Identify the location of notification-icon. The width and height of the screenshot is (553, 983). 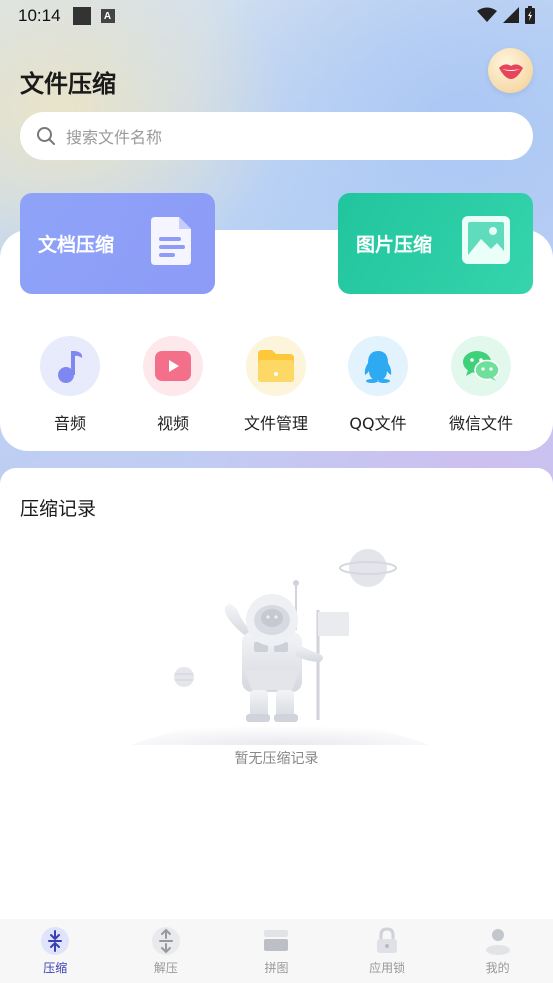
(81, 16).